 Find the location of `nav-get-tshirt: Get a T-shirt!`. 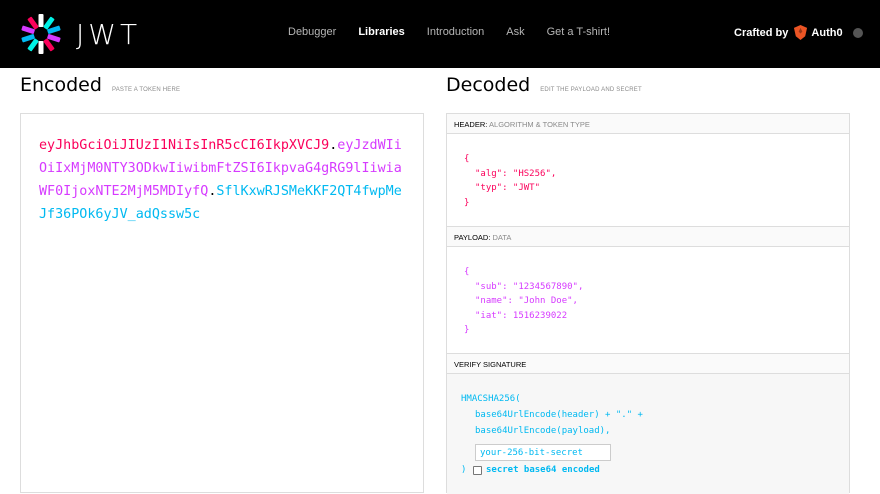

nav-get-tshirt: Get a T-shirt! is located at coordinates (578, 32).